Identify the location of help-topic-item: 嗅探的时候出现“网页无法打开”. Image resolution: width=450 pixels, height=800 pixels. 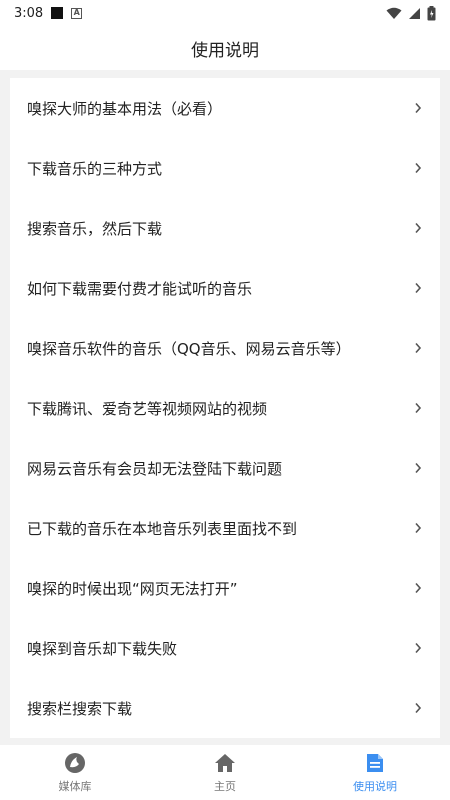
(225, 588).